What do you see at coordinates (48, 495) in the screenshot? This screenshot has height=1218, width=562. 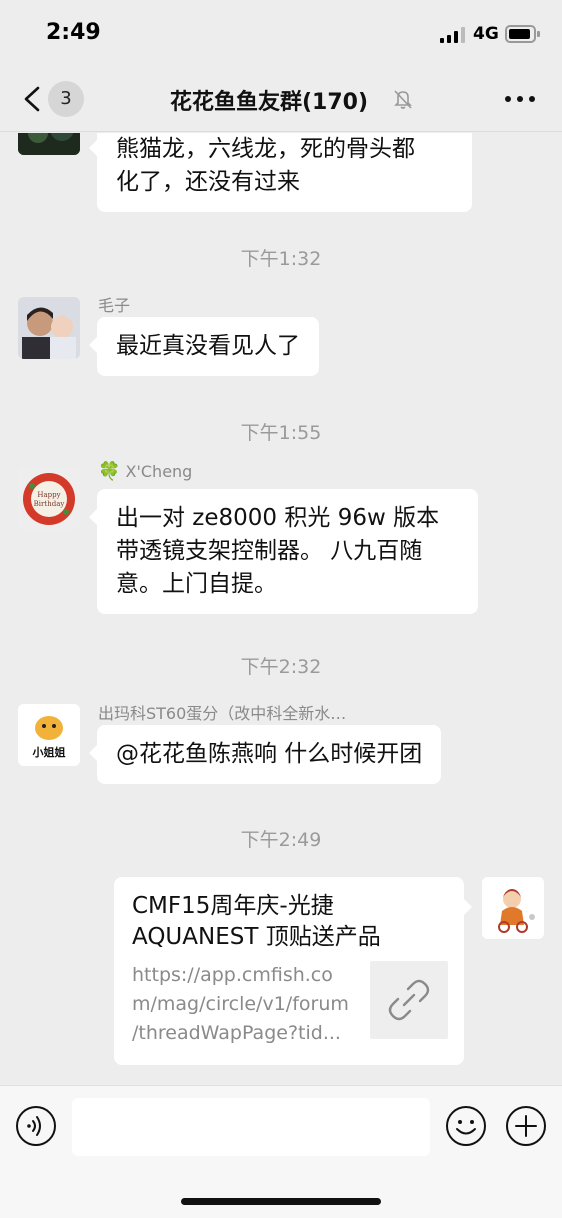 I see `avatar-text: Happy` at bounding box center [48, 495].